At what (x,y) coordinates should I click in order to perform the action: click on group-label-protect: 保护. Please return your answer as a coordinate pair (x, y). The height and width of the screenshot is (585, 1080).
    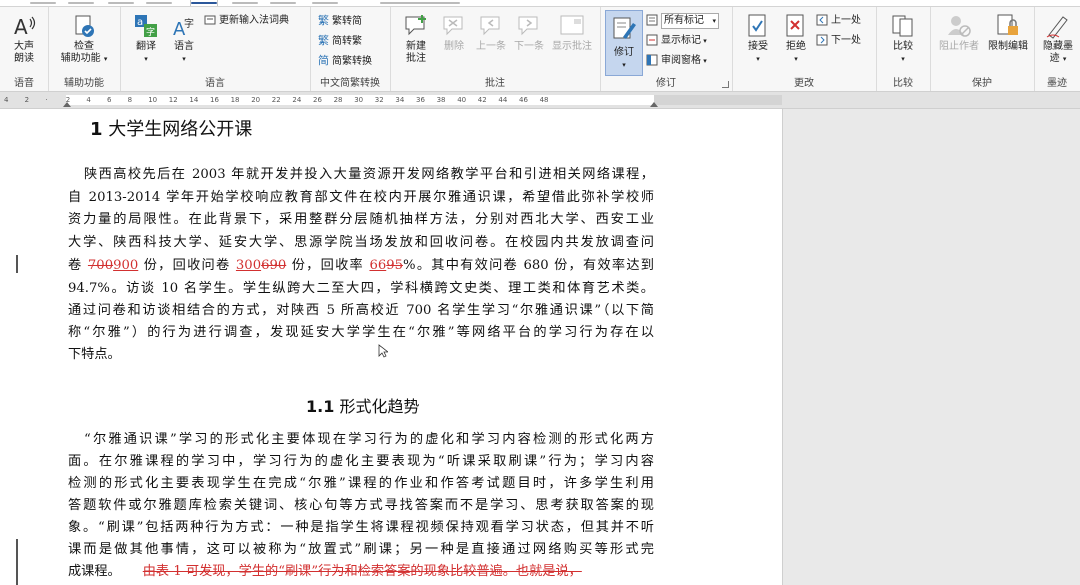
    Looking at the image, I should click on (982, 83).